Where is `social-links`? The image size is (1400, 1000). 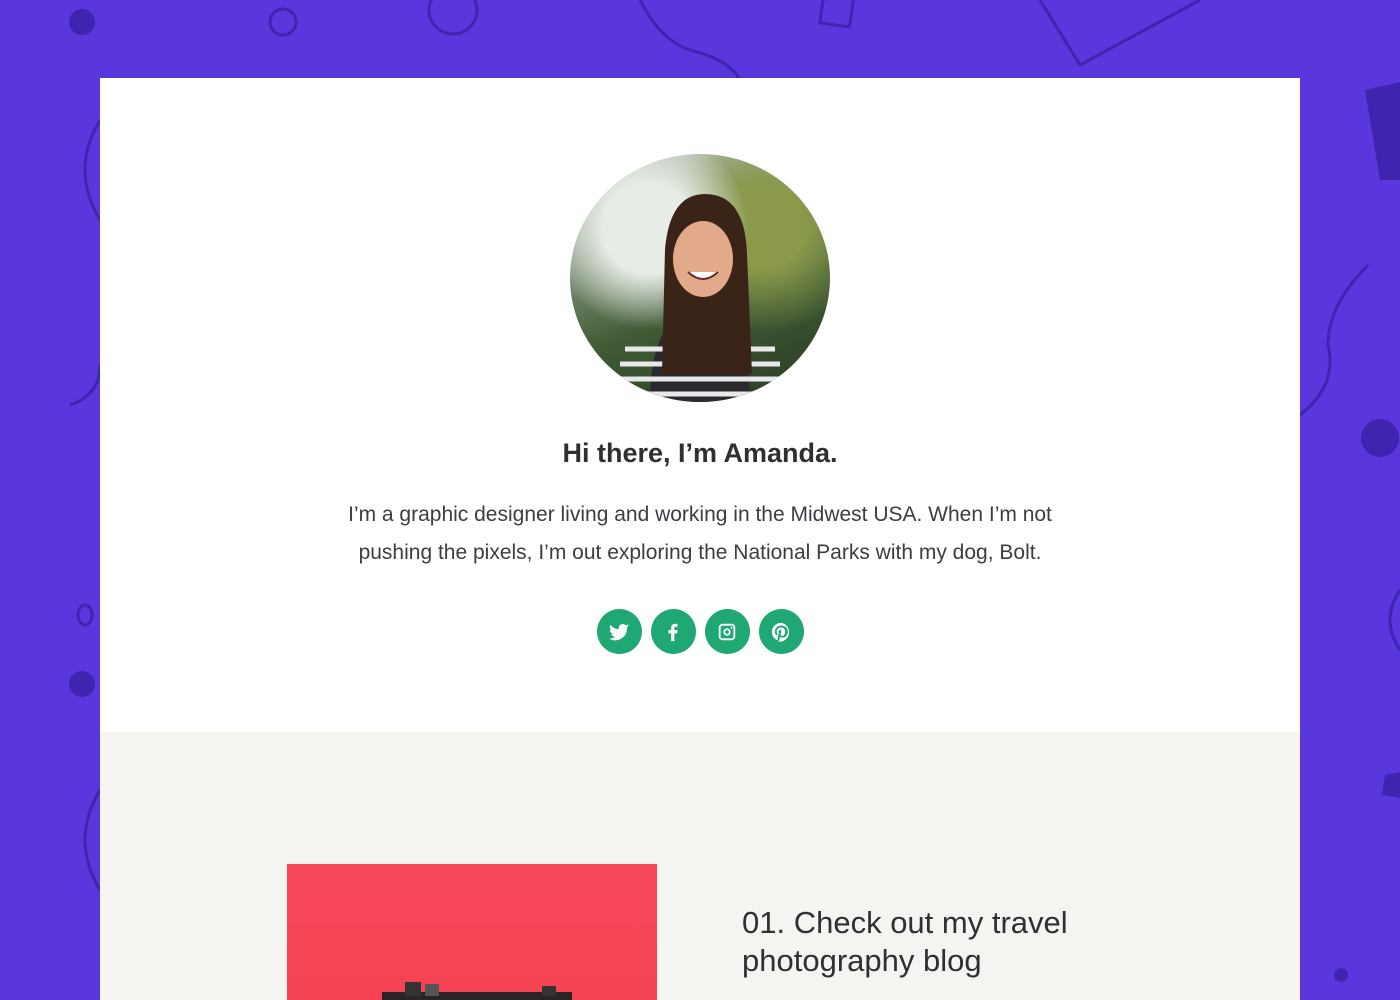
social-links is located at coordinates (700, 631).